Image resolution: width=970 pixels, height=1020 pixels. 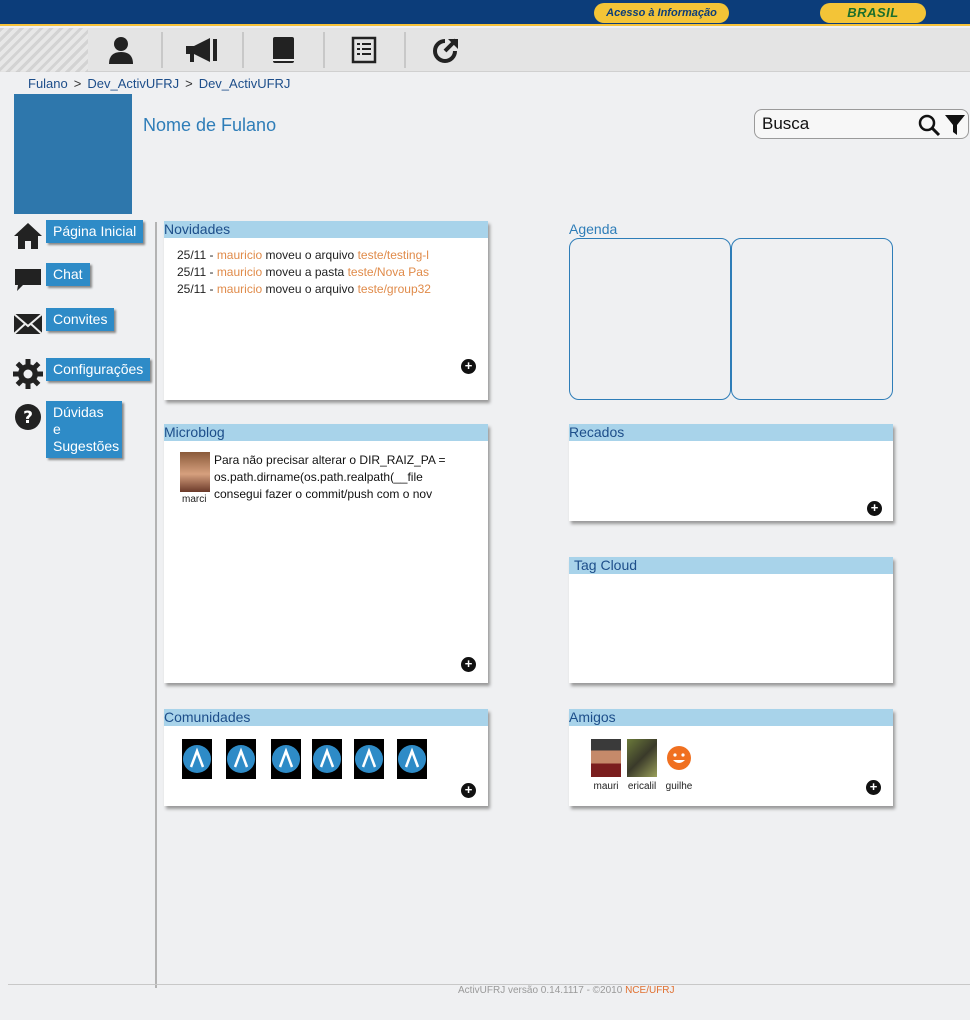 I want to click on smiley-icon, so click(x=679, y=758).